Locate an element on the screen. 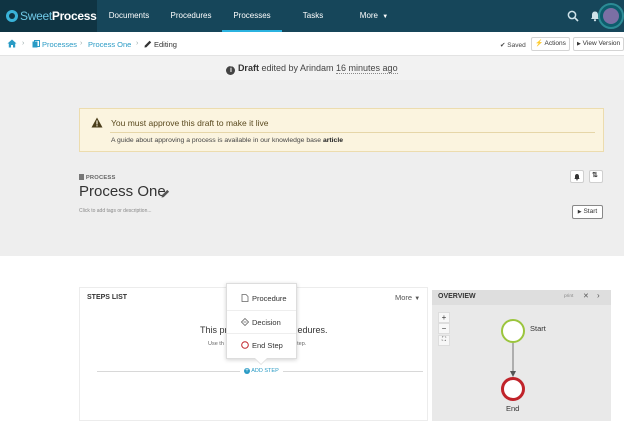 Image resolution: width=624 pixels, height=421 pixels. overview-print-link: print is located at coordinates (568, 296).